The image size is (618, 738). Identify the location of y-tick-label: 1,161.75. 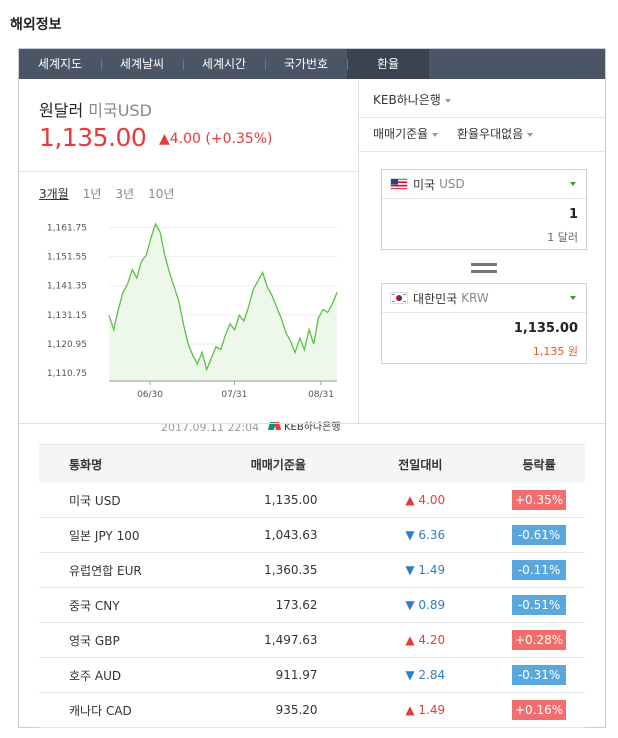
(67, 228).